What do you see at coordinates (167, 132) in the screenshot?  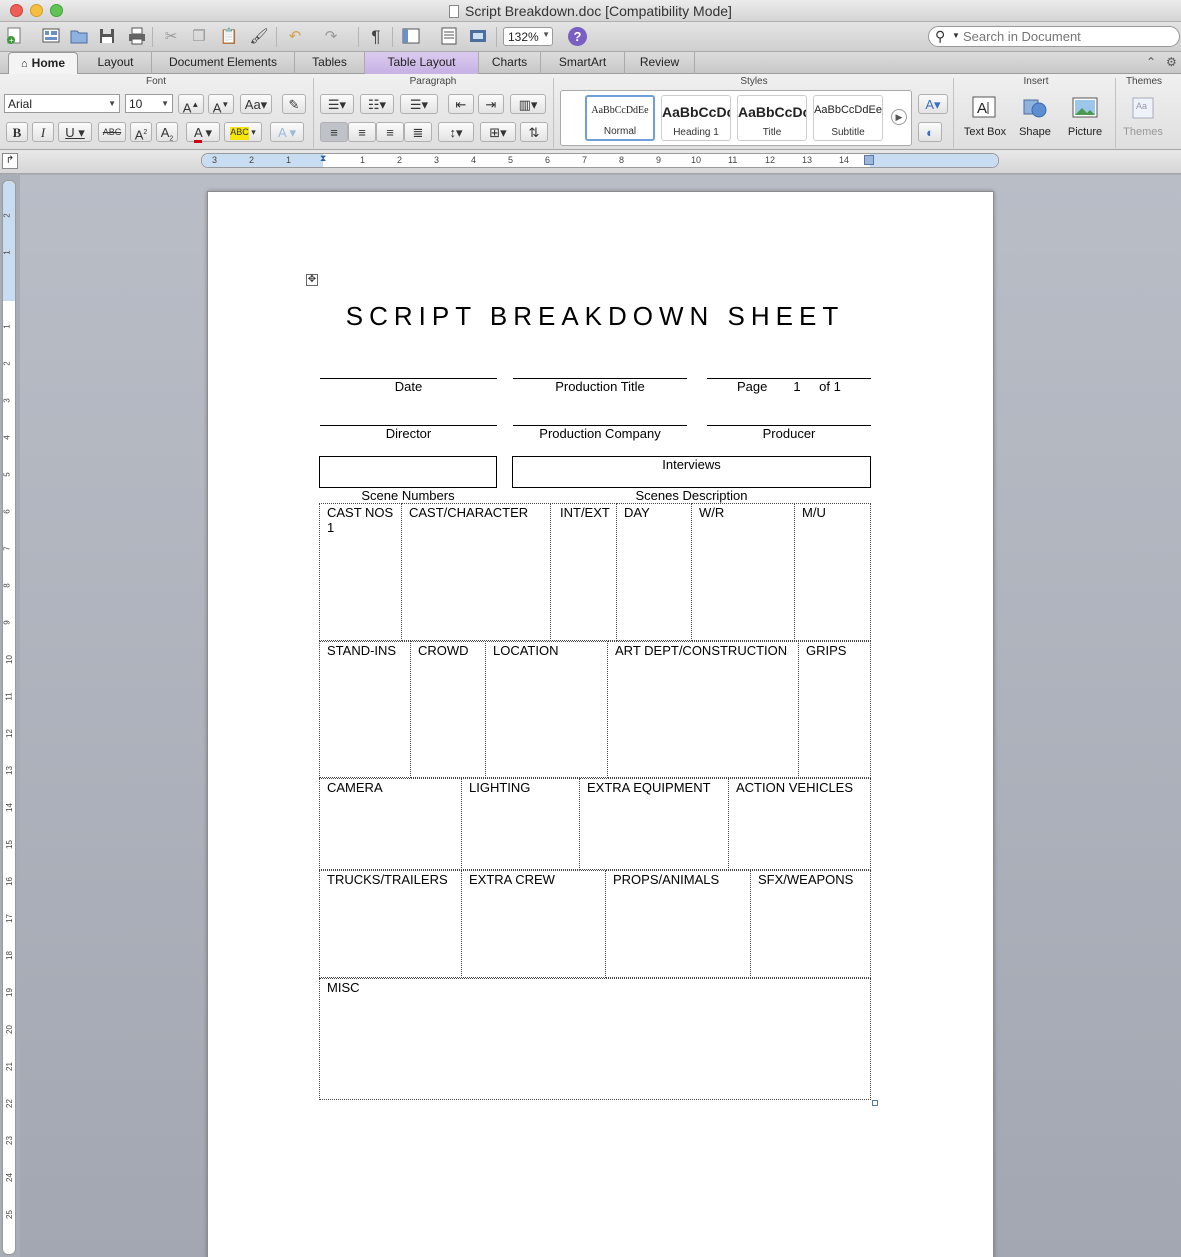 I see `subscript-button: A2` at bounding box center [167, 132].